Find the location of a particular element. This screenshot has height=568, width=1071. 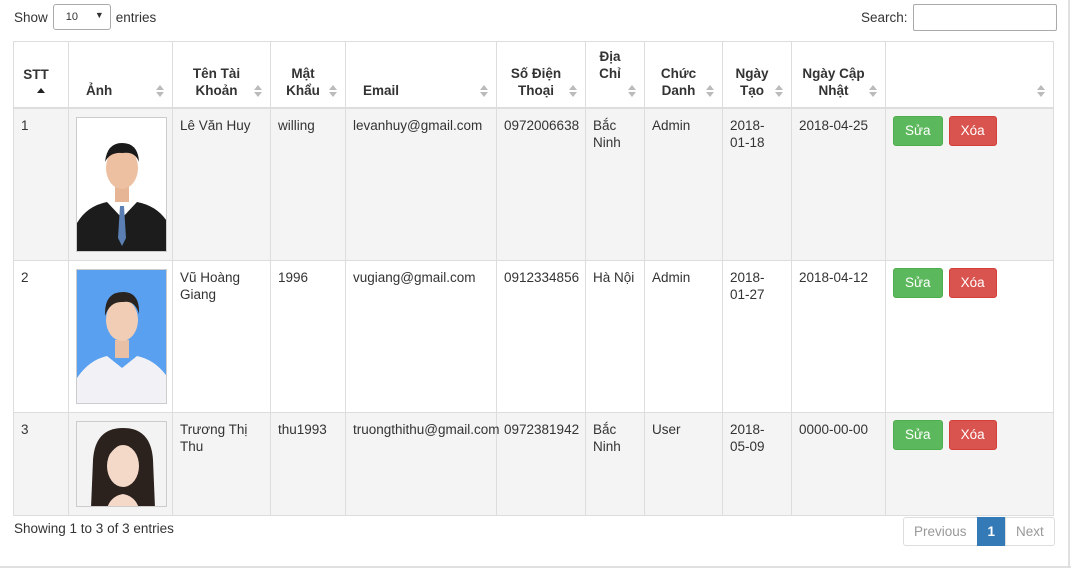

cell-stt: 2 is located at coordinates (41, 336).